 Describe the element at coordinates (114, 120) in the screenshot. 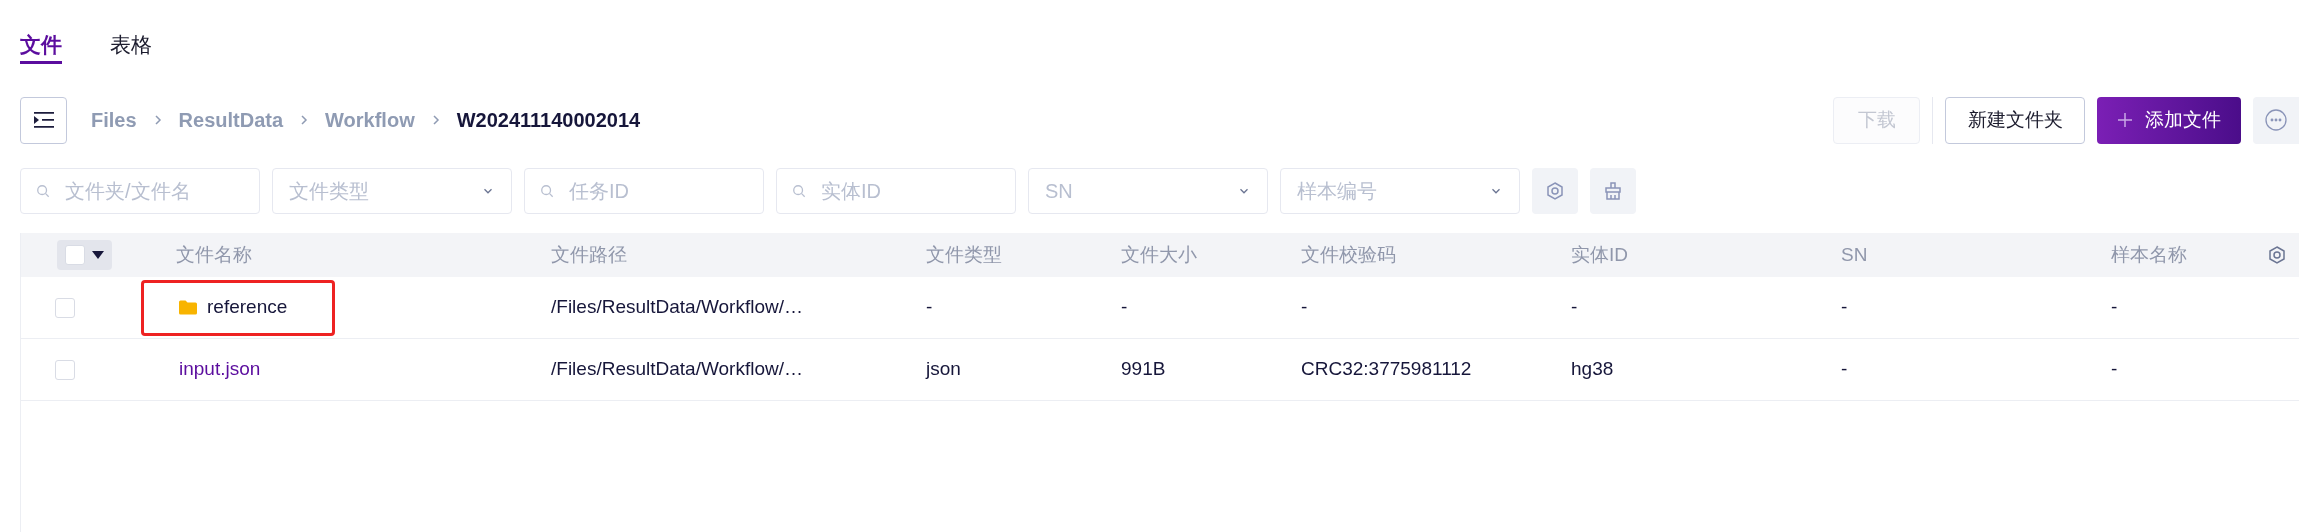

I see `breadcrumb-item: Files` at that location.